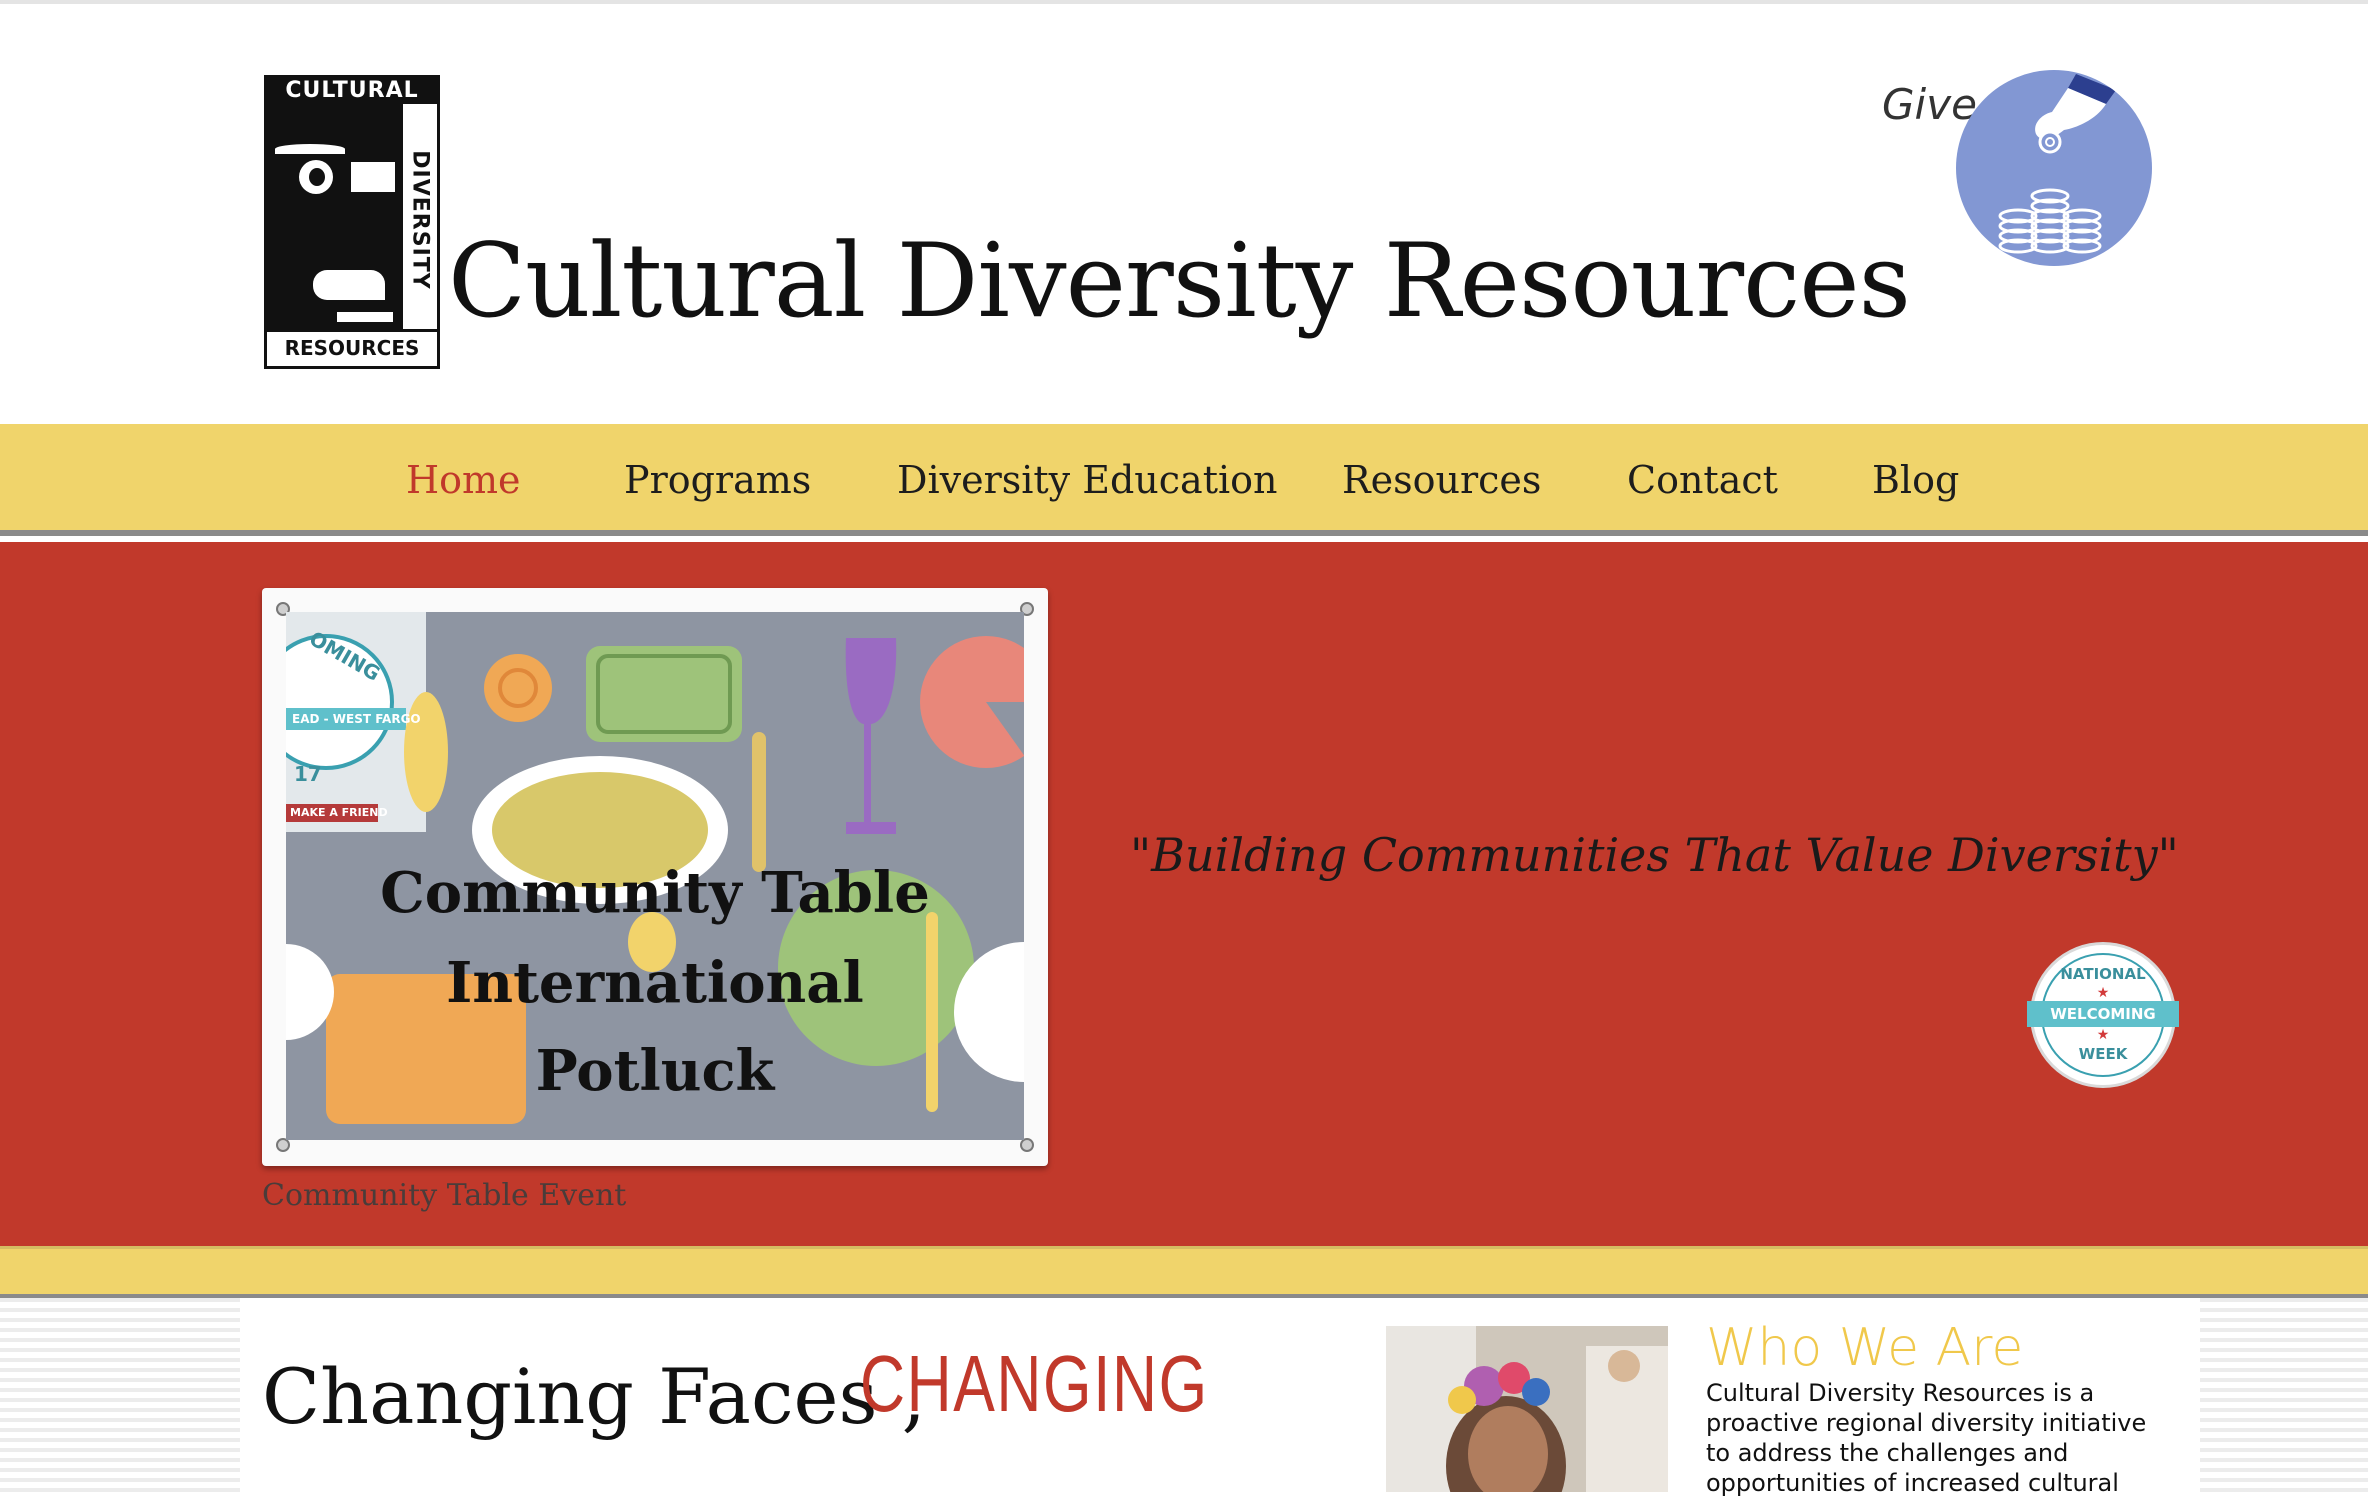 The width and height of the screenshot is (2368, 1498). Describe the element at coordinates (1702, 480) in the screenshot. I see `nav-contact: Contact` at that location.